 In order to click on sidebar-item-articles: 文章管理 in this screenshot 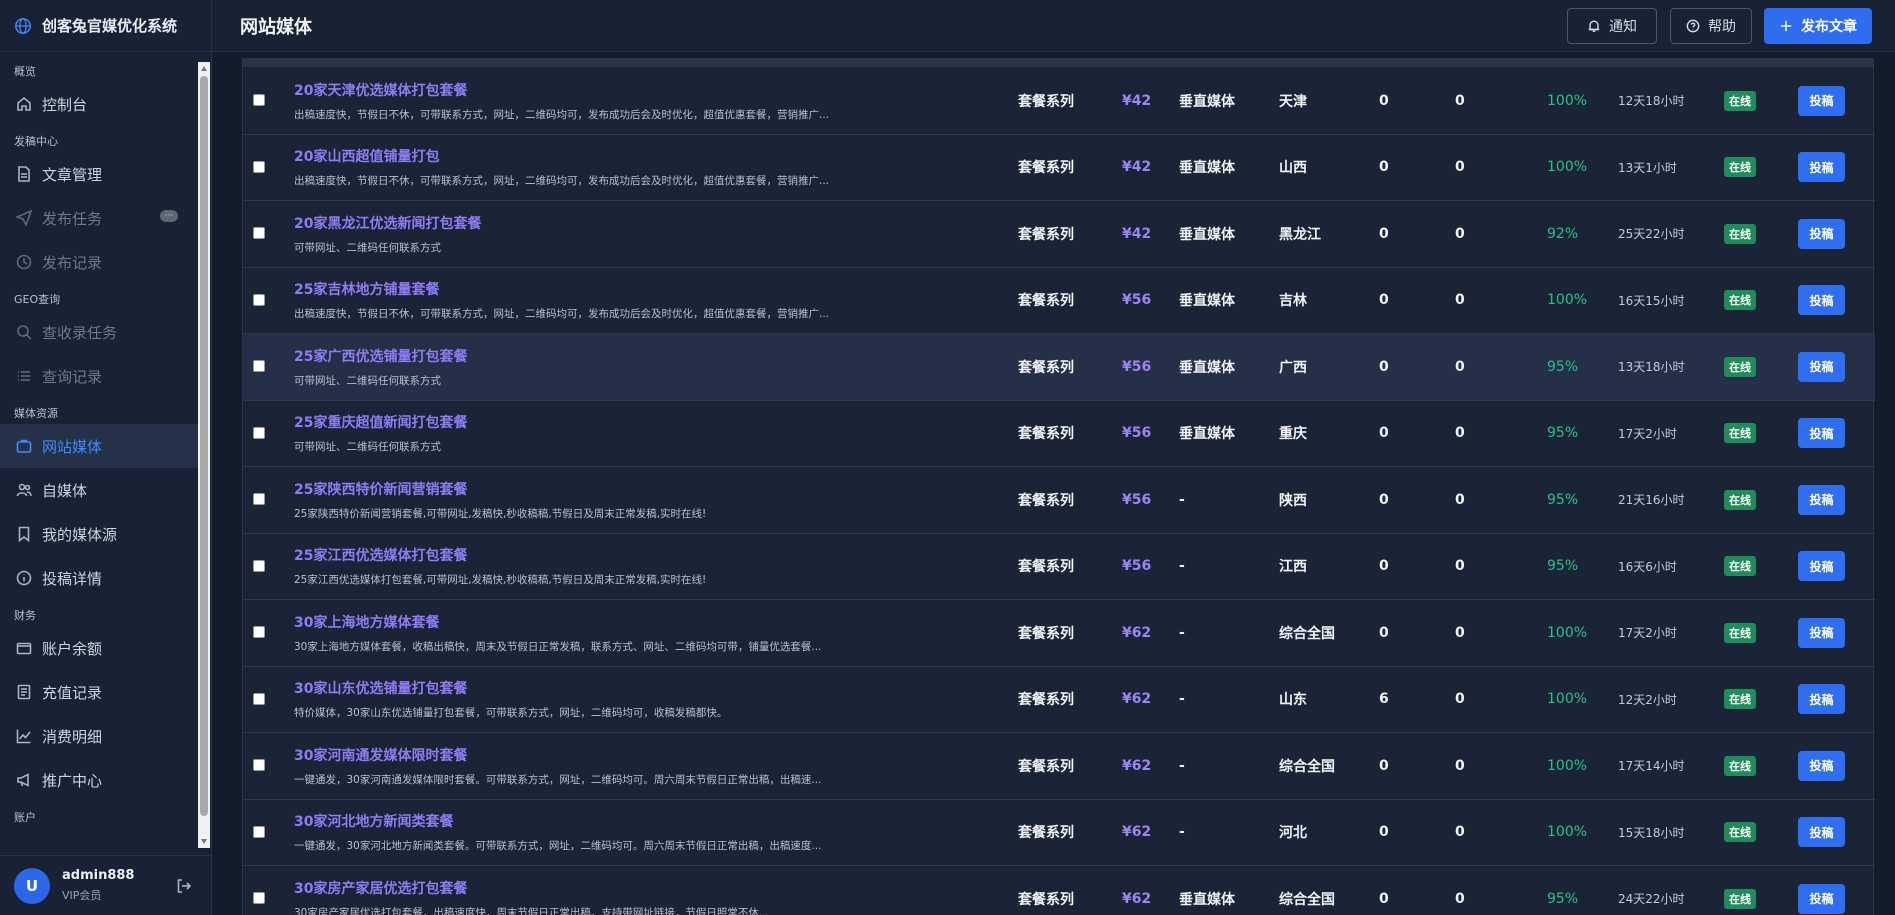, I will do `click(99, 174)`.